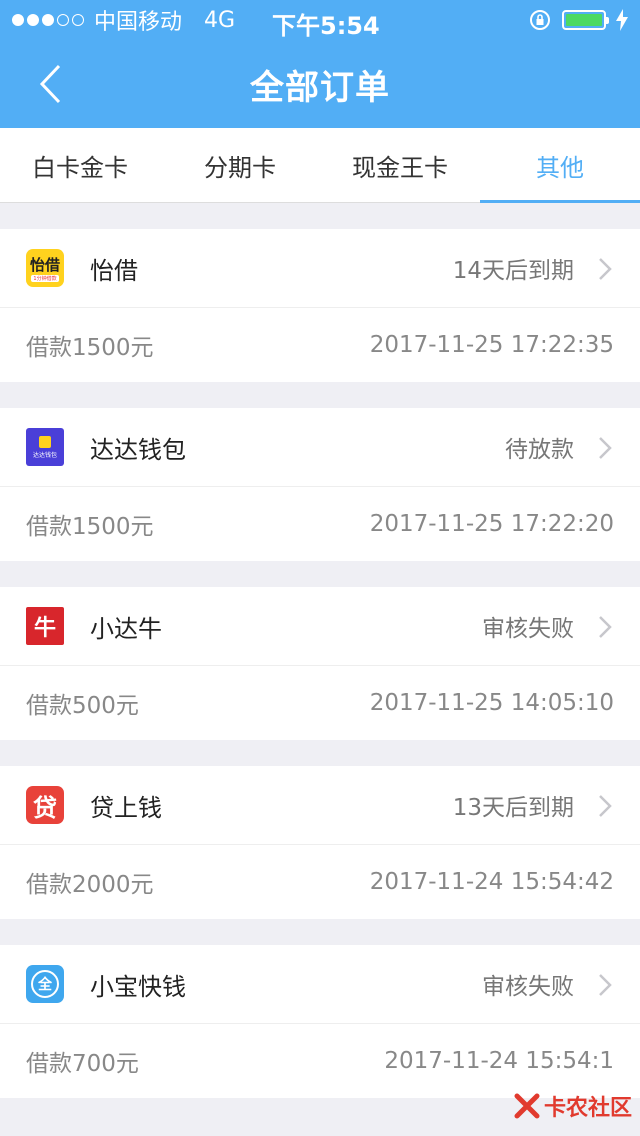  I want to click on status-time: 下午5:54, so click(326, 26).